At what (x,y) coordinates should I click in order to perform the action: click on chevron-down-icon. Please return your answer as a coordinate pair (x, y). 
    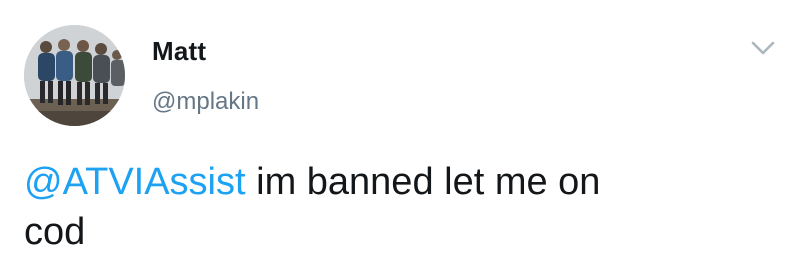
    Looking at the image, I should click on (763, 48).